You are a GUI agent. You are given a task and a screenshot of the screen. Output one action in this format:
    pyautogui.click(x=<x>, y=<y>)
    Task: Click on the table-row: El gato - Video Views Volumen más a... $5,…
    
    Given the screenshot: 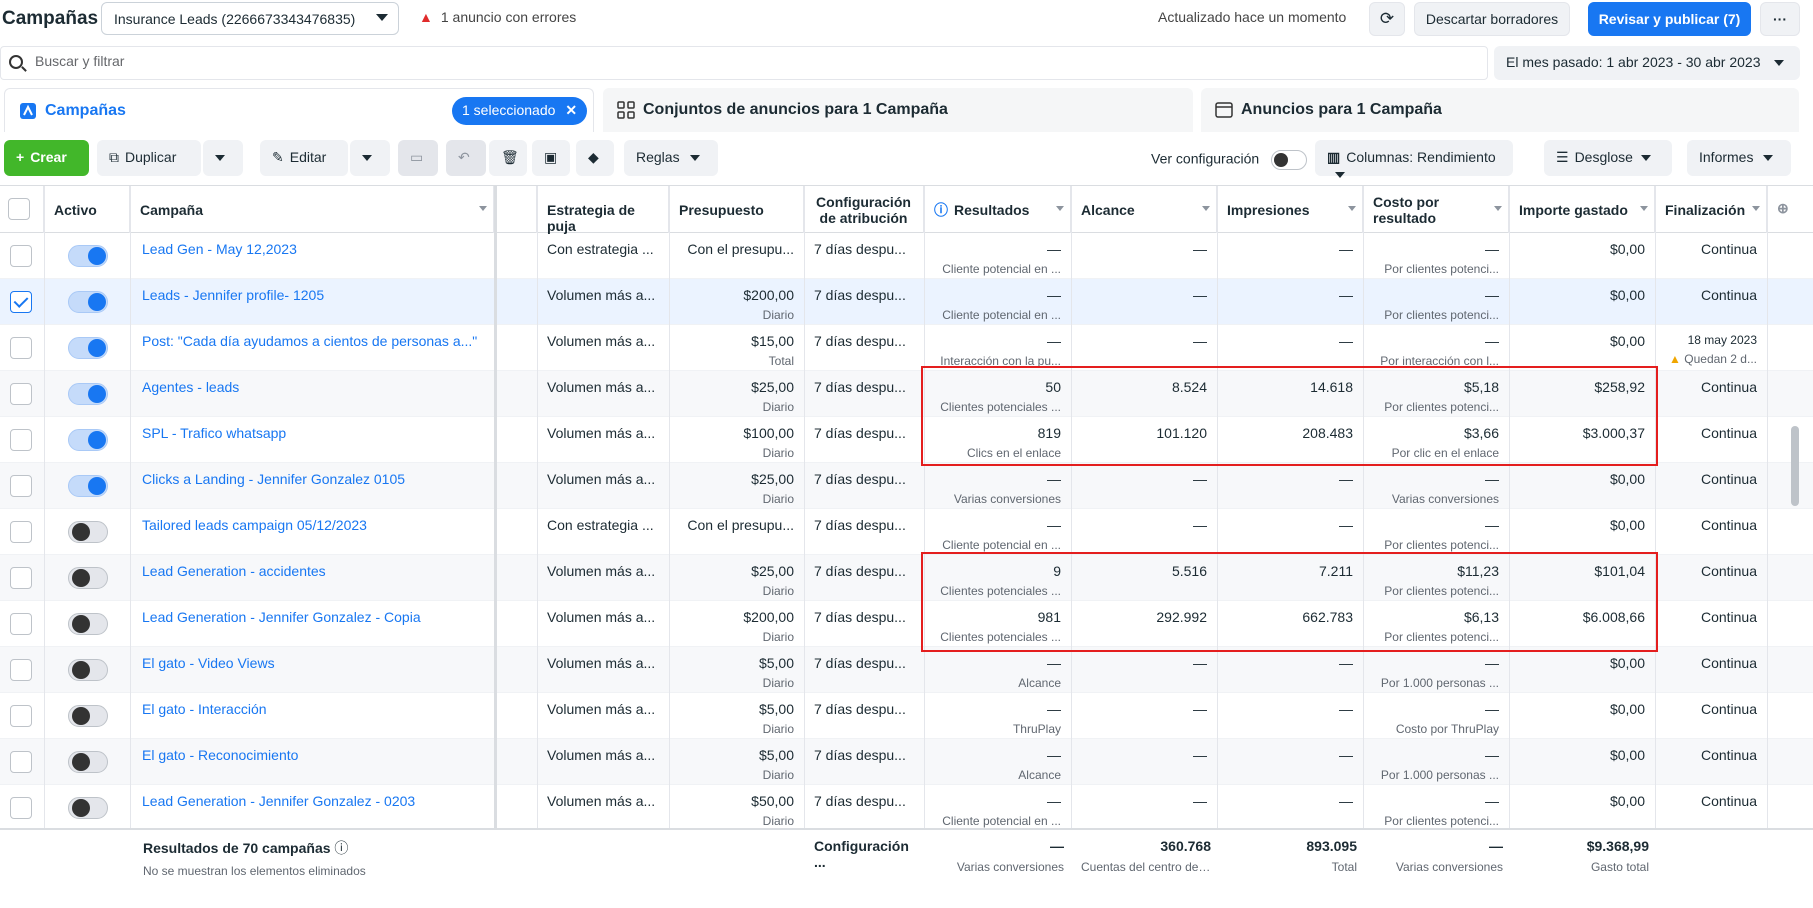 What is the action you would take?
    pyautogui.click(x=906, y=670)
    